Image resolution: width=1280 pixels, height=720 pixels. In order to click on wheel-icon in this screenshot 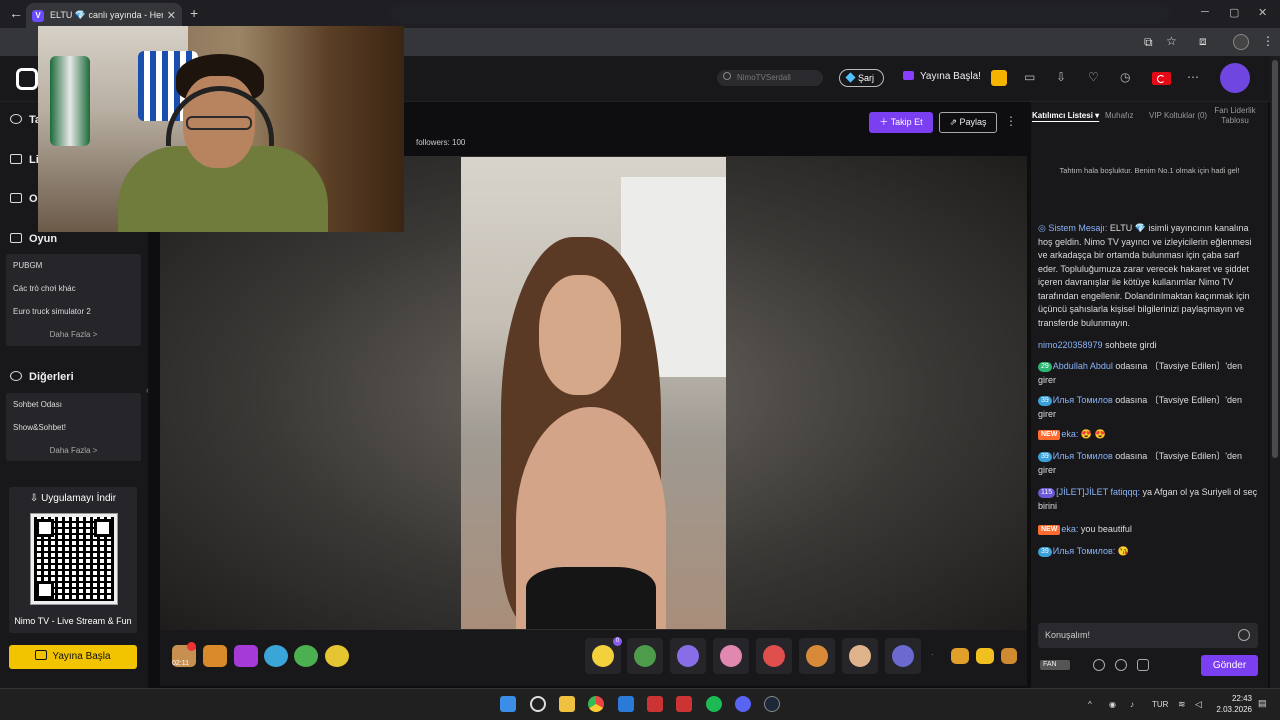, I will do `click(306, 656)`.